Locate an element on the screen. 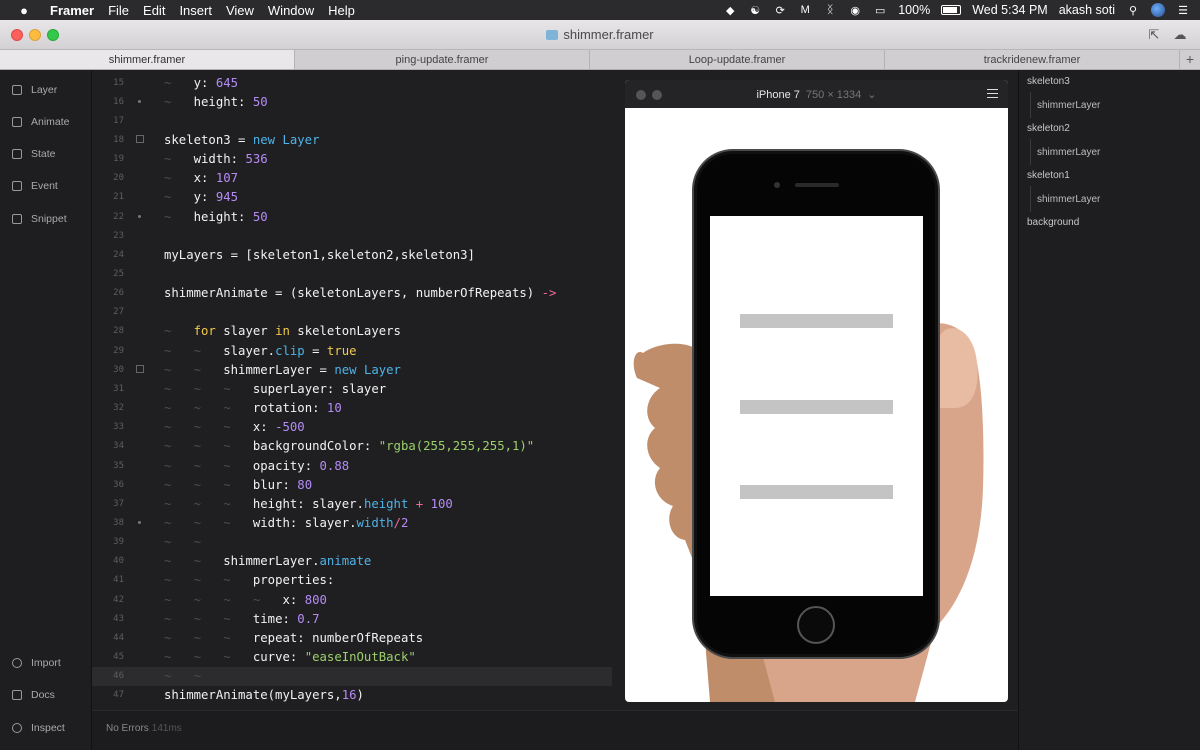 Image resolution: width=1200 pixels, height=750 pixels. code-line: 27 is located at coordinates (352, 312).